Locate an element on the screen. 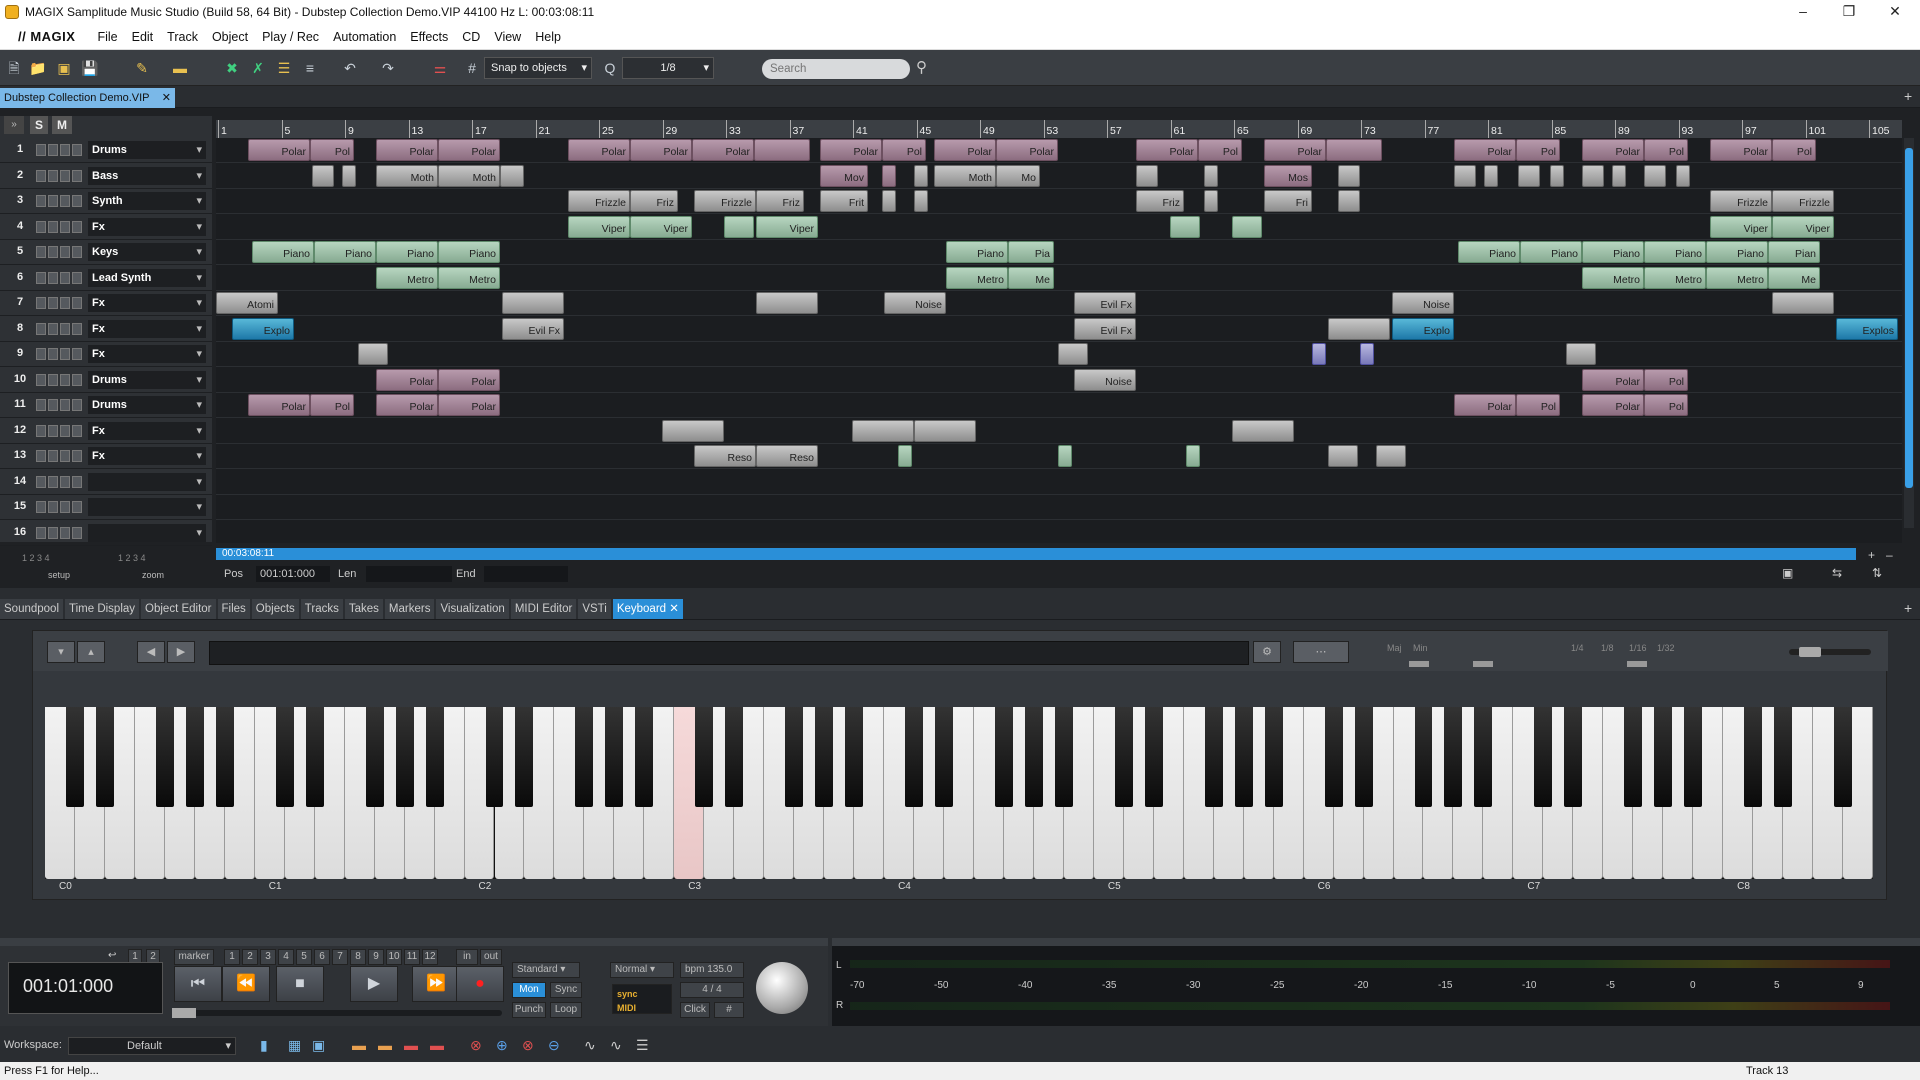 This screenshot has height=1080, width=1920. prev-preset-icon: ◀ is located at coordinates (151, 652).